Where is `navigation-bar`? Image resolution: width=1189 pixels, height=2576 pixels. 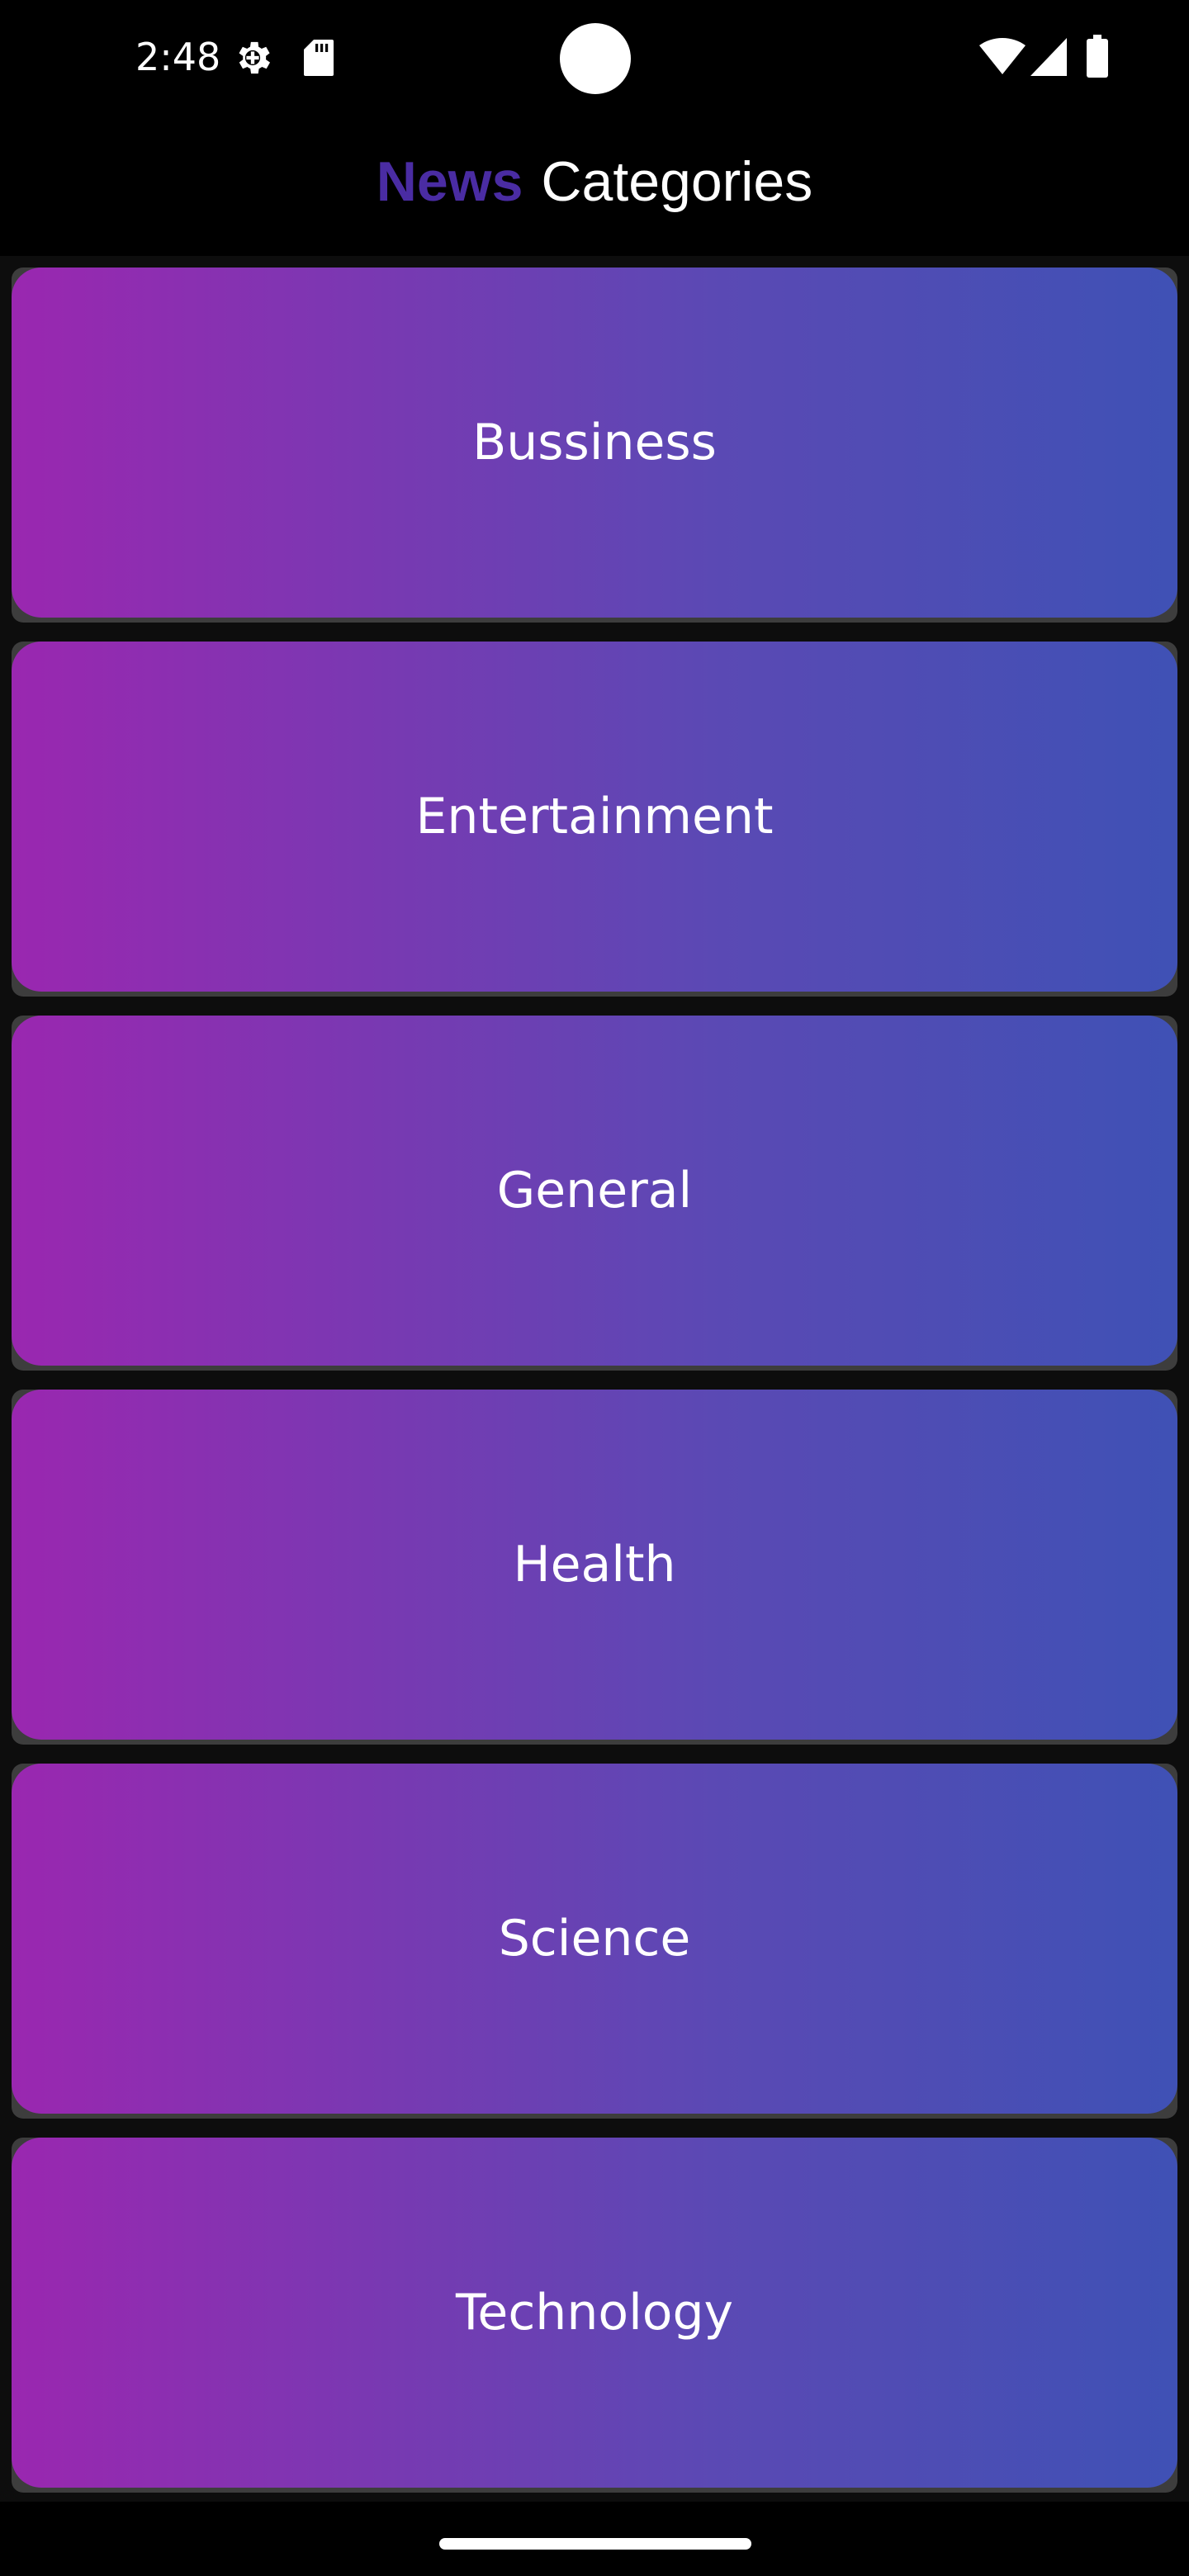
navigation-bar is located at coordinates (594, 2539).